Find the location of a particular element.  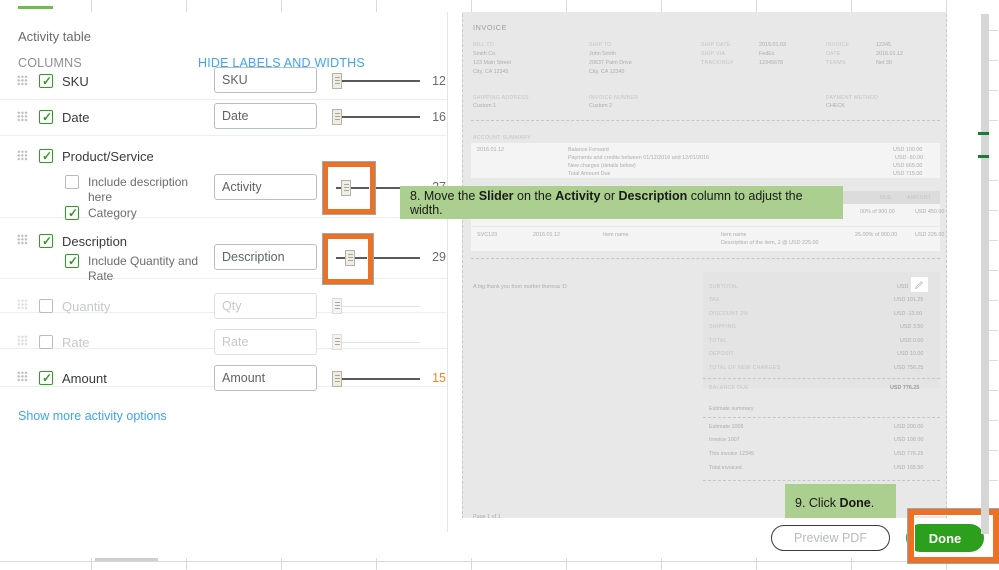

account-summary-row-4-label: Total Amount Due is located at coordinates (589, 174).